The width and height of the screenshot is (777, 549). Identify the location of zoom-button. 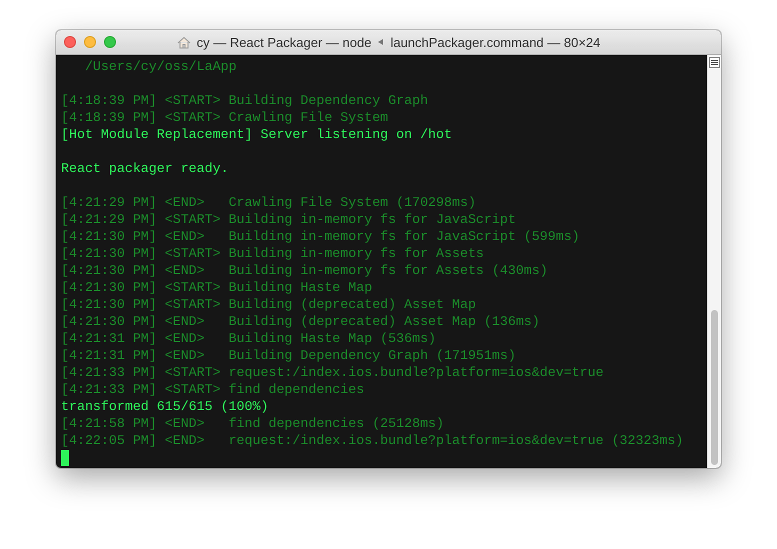
(110, 42).